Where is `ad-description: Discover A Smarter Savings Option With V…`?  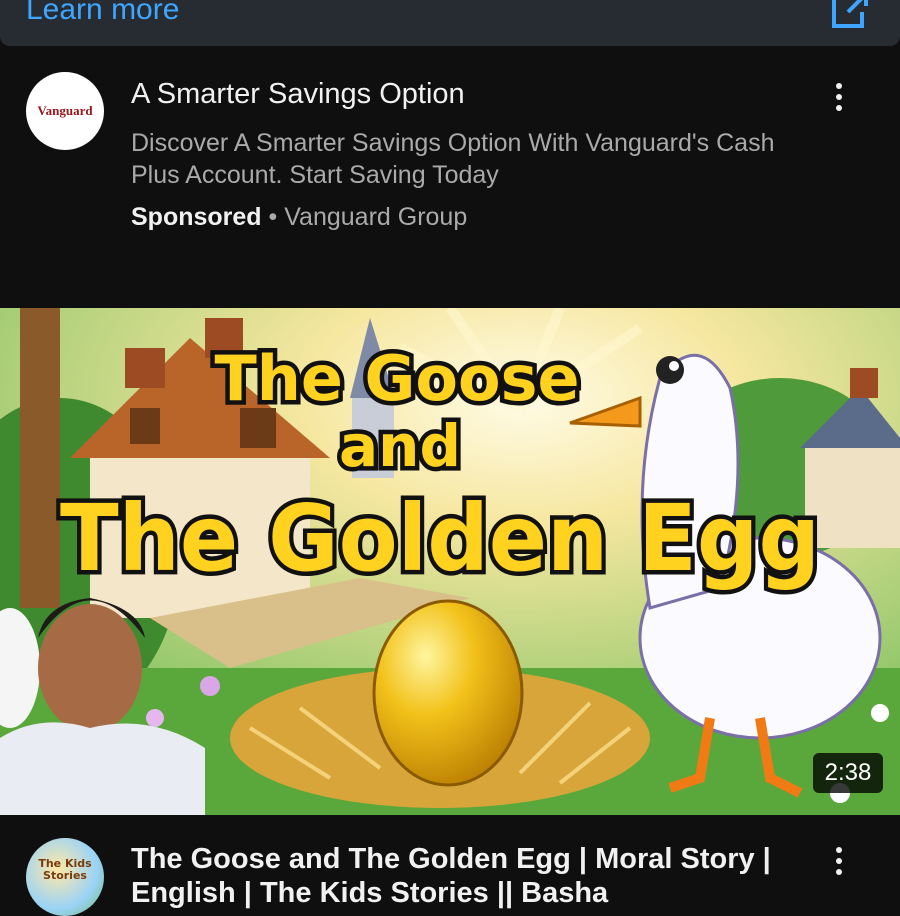
ad-description: Discover A Smarter Savings Option With V… is located at coordinates (471, 159).